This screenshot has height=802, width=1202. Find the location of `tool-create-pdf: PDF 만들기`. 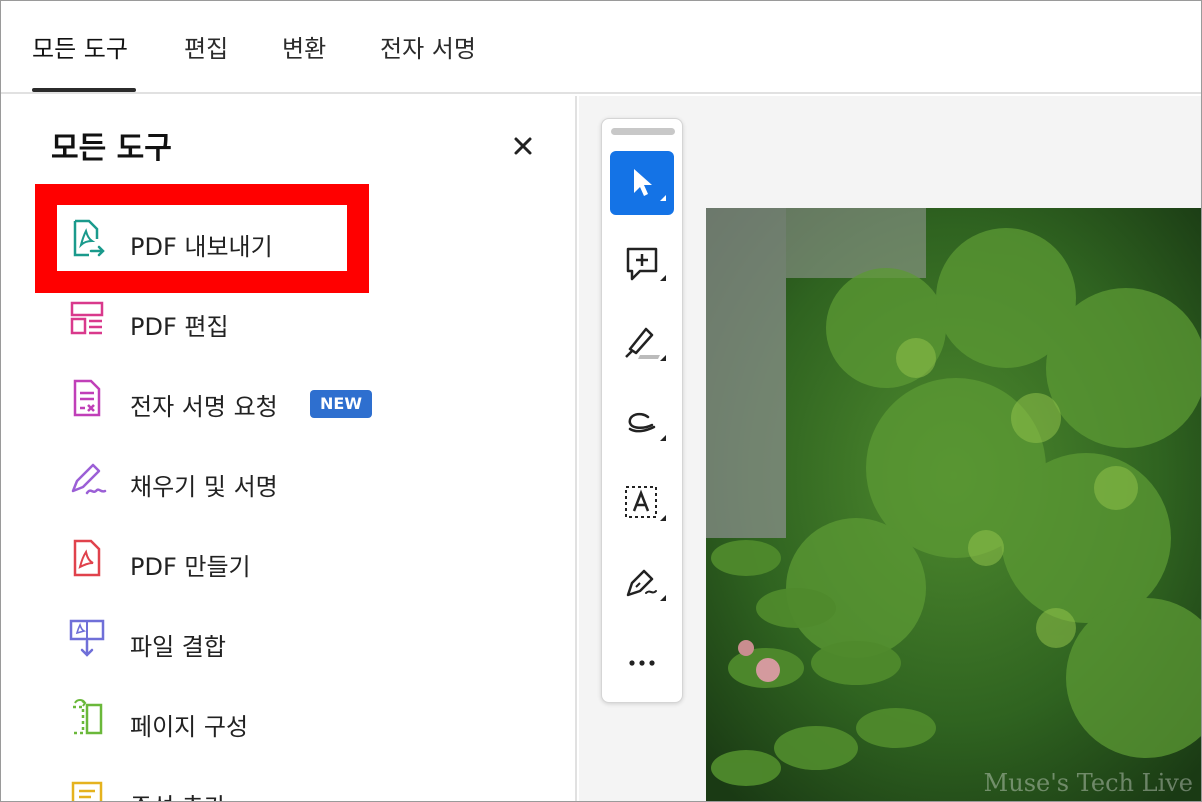

tool-create-pdf: PDF 만들기 is located at coordinates (307, 561).